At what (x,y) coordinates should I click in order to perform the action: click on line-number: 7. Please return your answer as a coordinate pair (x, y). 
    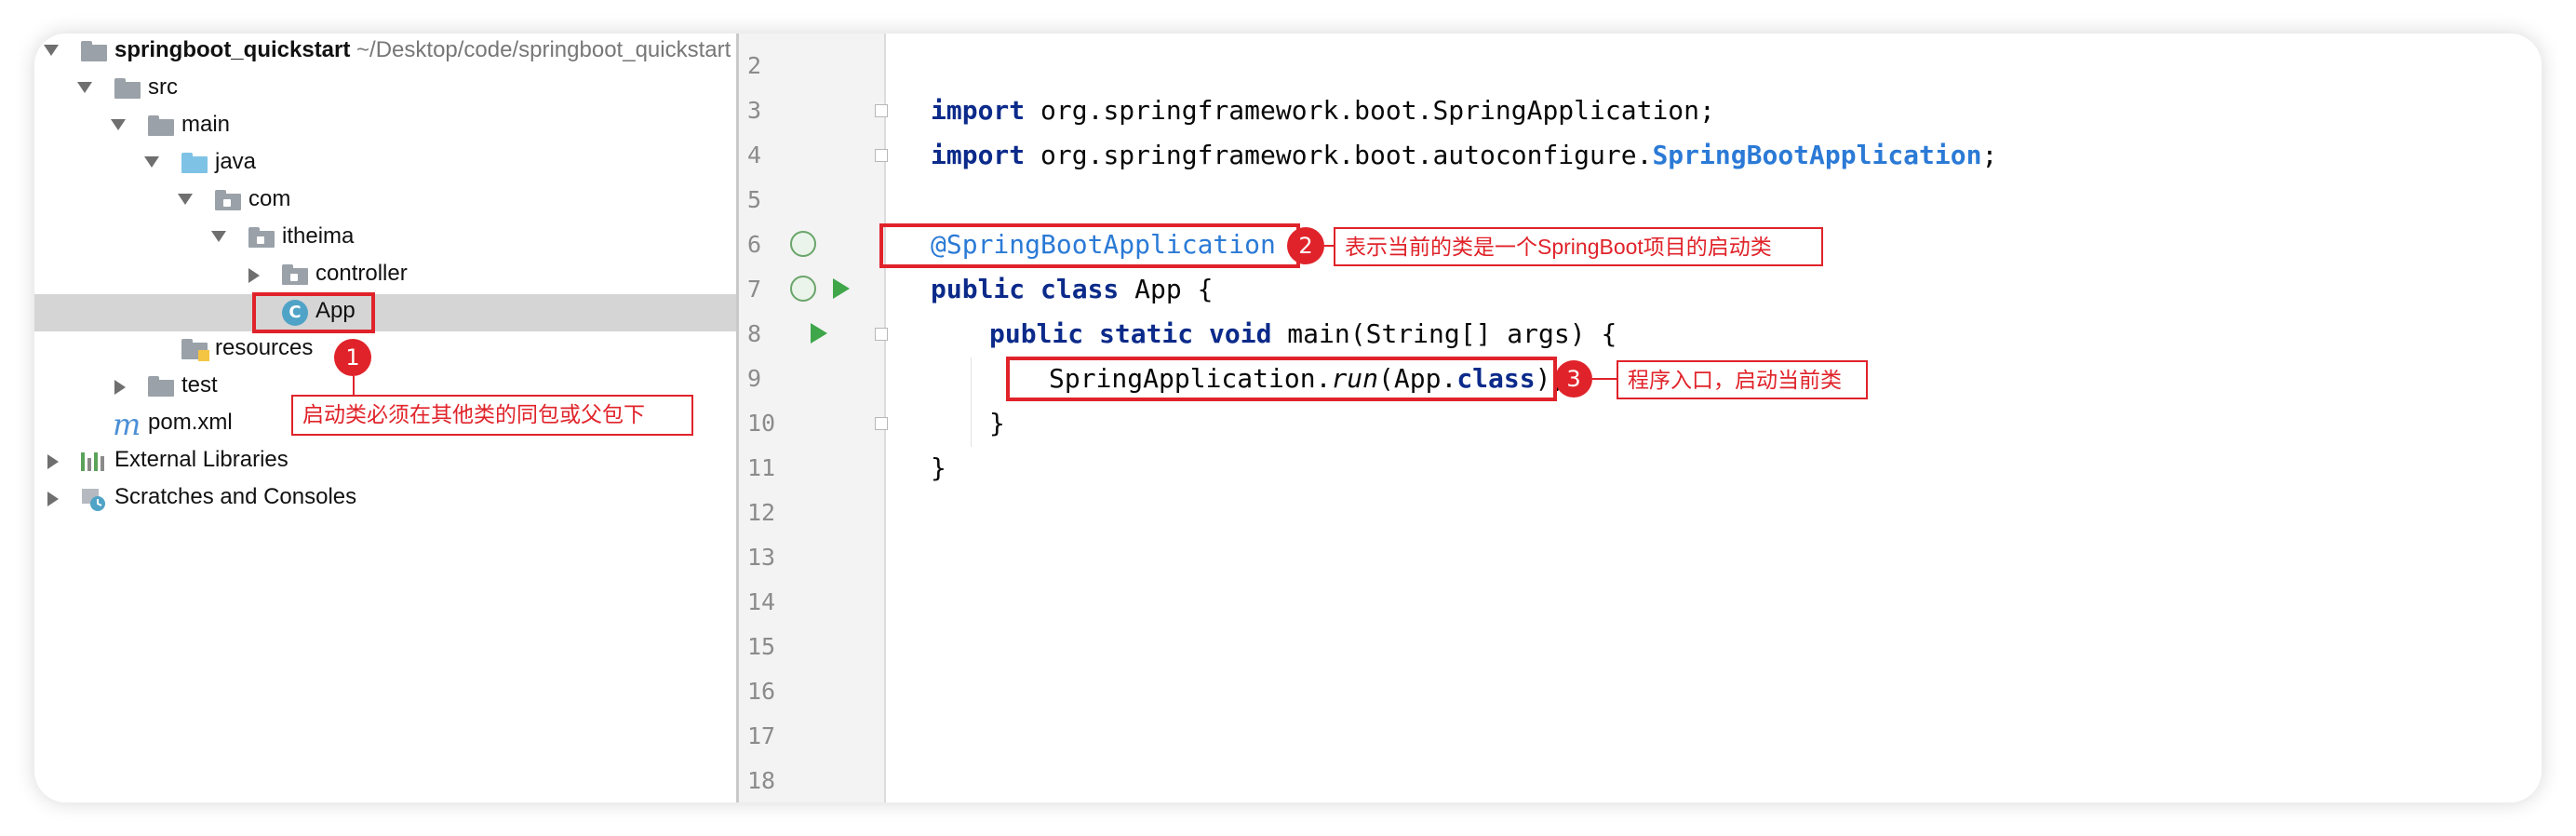
    Looking at the image, I should click on (754, 289).